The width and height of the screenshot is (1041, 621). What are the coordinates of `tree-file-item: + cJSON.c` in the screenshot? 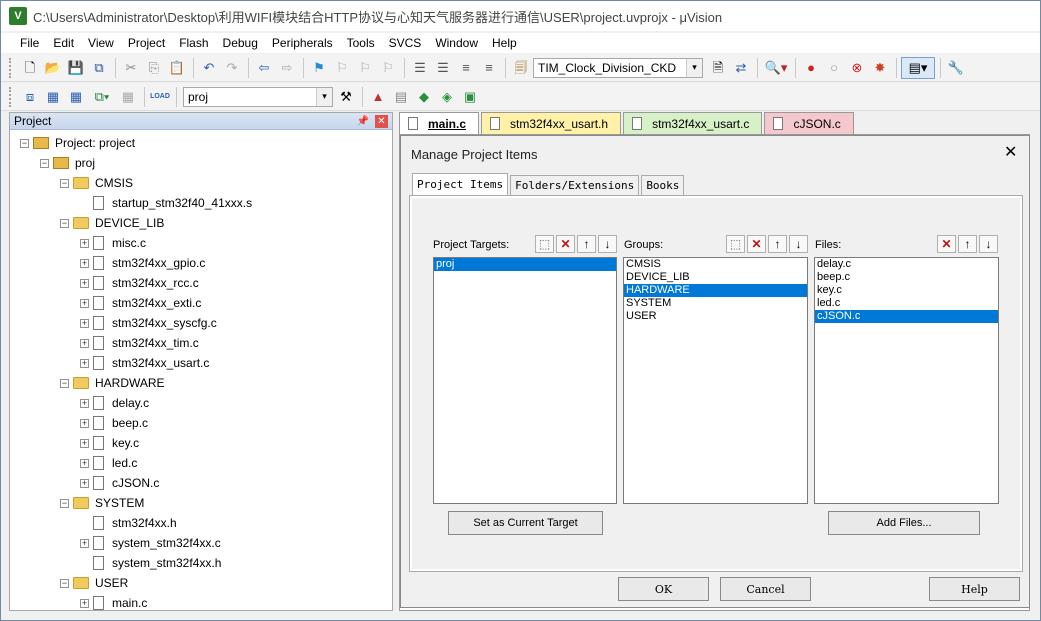 It's located at (119, 483).